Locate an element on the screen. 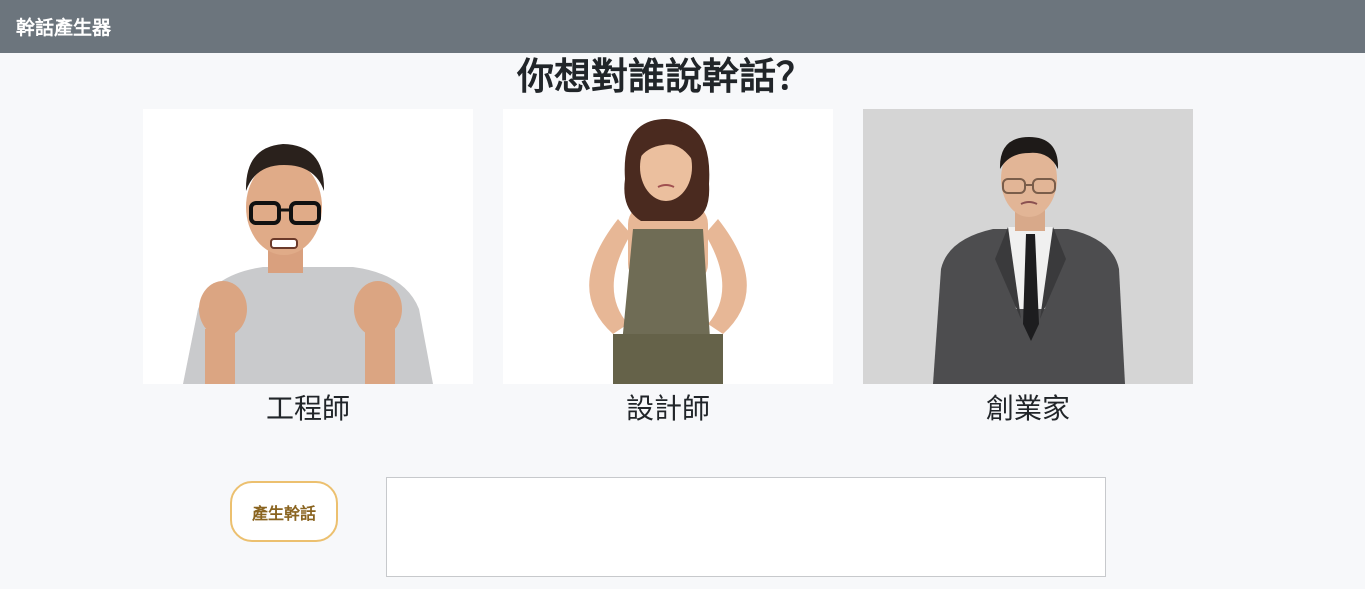  designer-photo is located at coordinates (668, 246).